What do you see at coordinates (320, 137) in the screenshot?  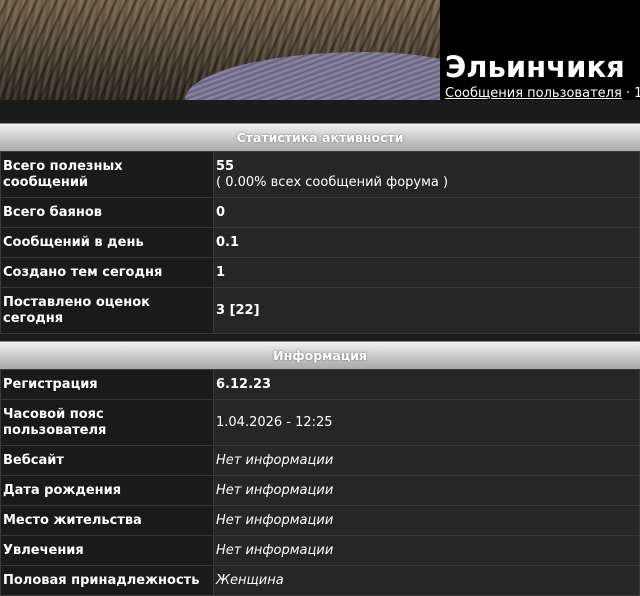 I see `activity-section-title: Статистика активности` at bounding box center [320, 137].